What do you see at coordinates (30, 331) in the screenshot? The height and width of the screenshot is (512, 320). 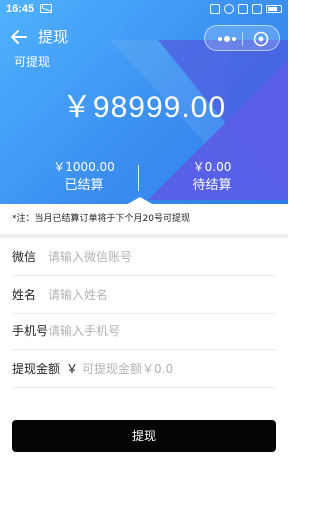 I see `phone-label: 手机号` at bounding box center [30, 331].